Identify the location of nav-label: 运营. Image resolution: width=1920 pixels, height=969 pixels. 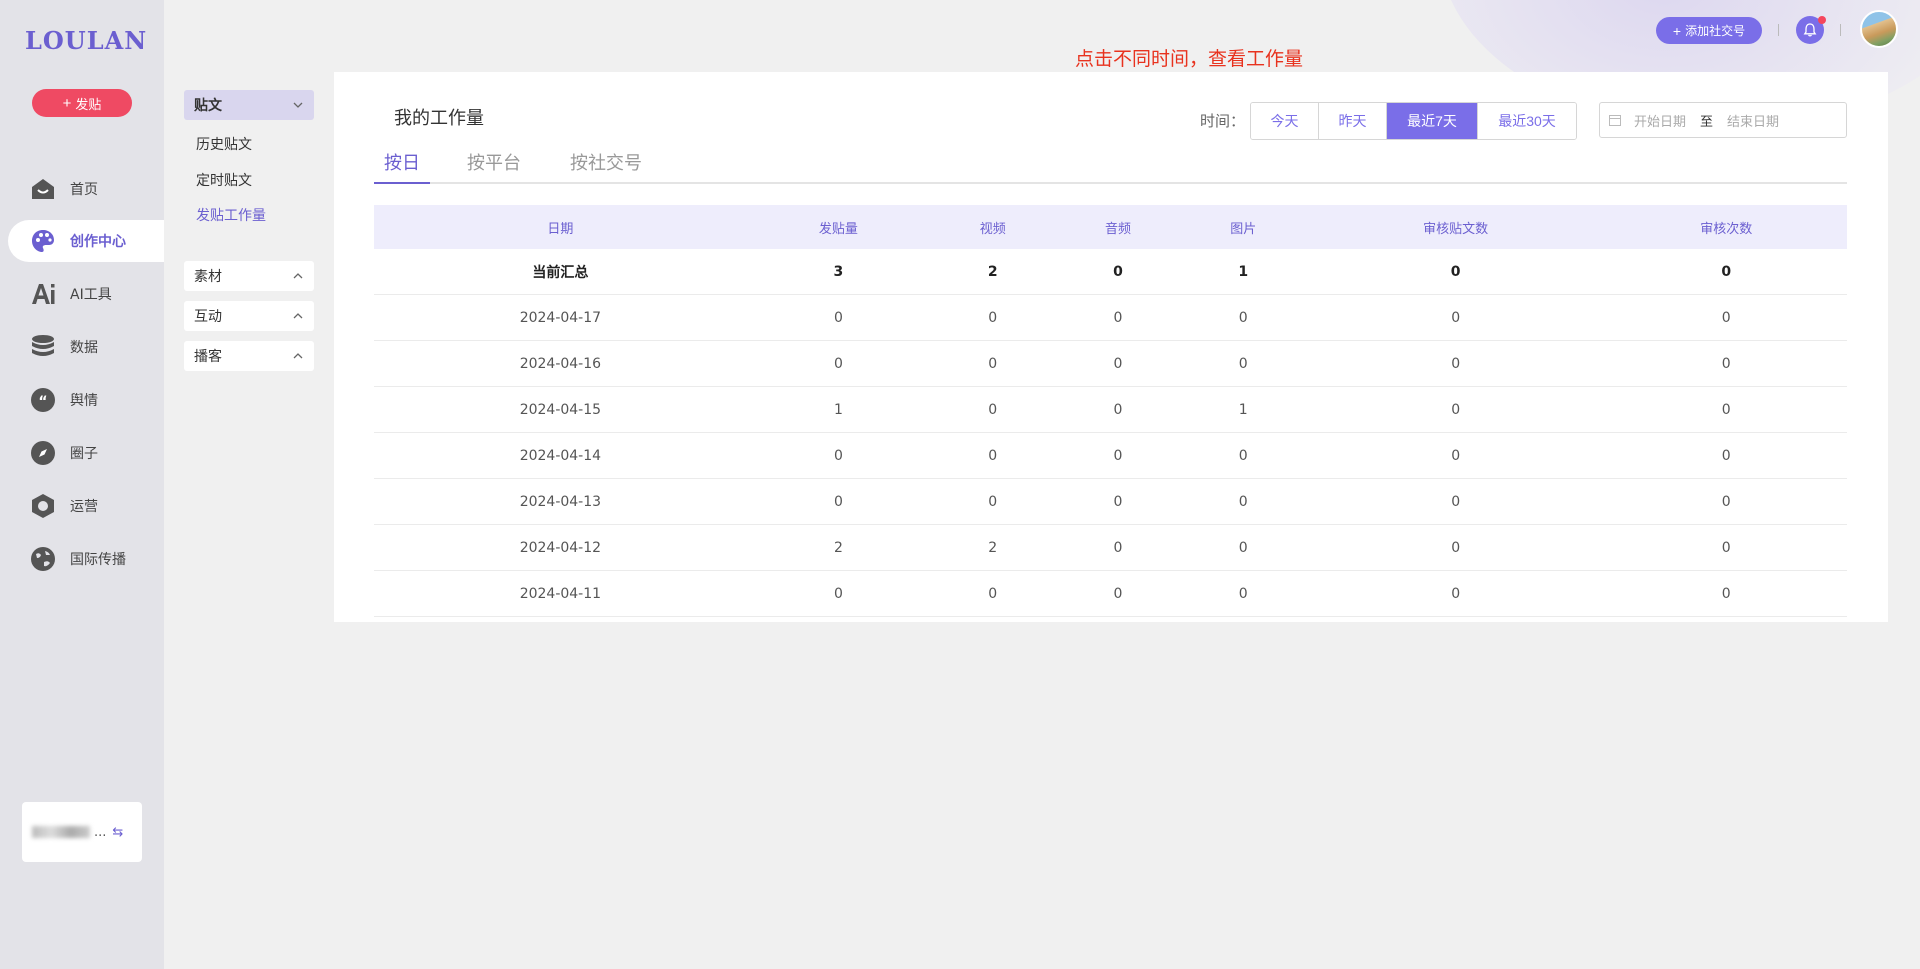
(84, 507).